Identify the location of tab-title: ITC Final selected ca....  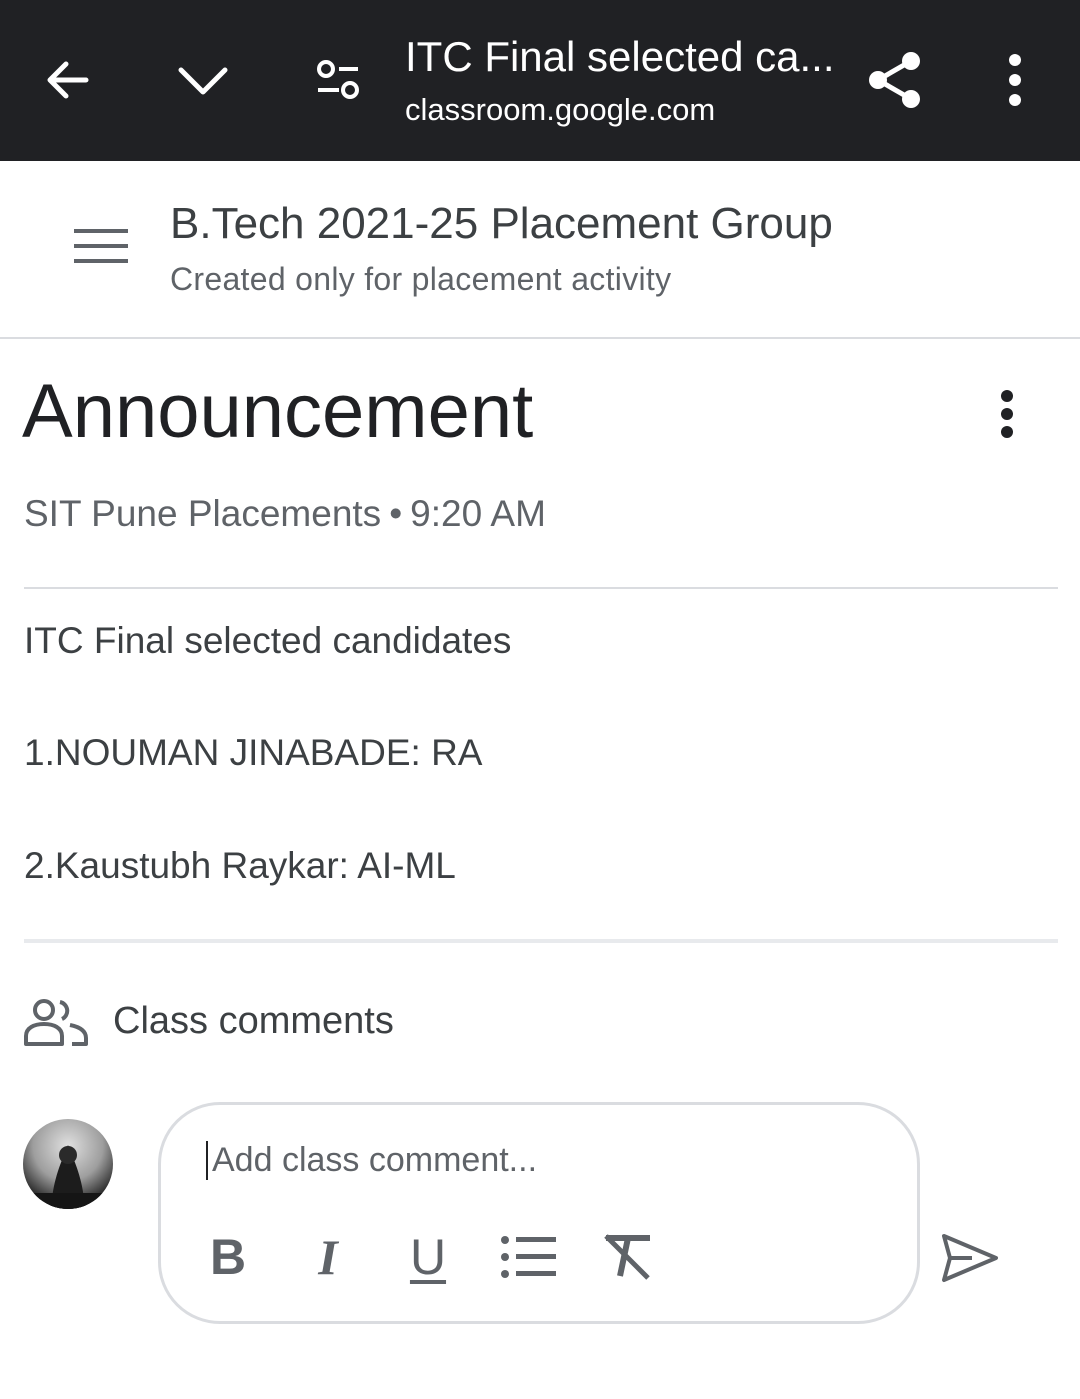
(620, 57).